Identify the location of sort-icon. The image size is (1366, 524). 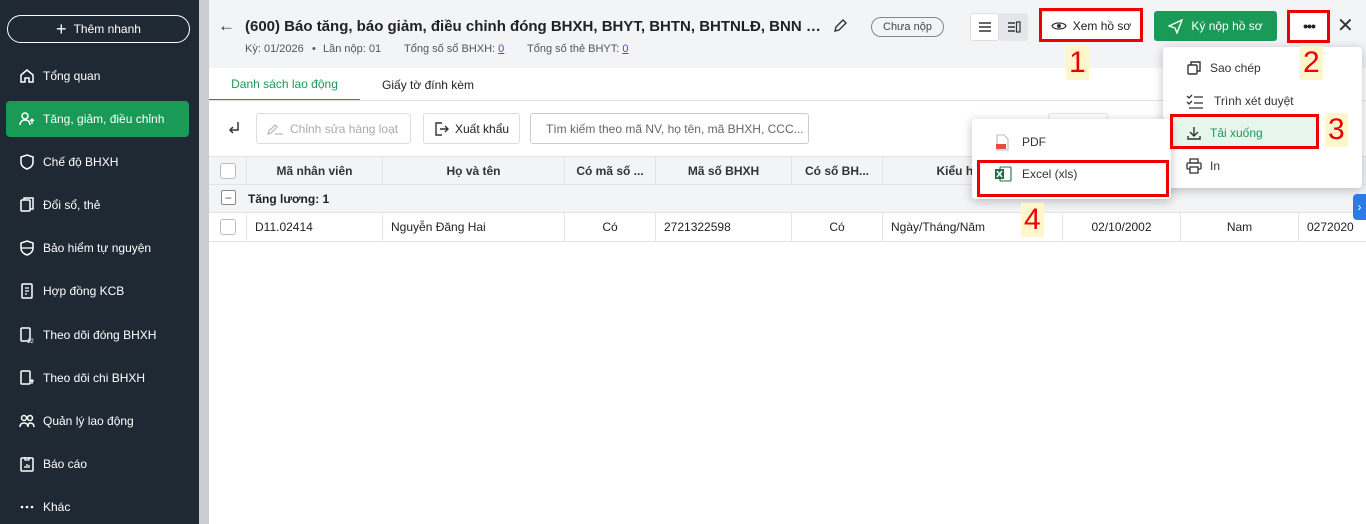
(235, 129).